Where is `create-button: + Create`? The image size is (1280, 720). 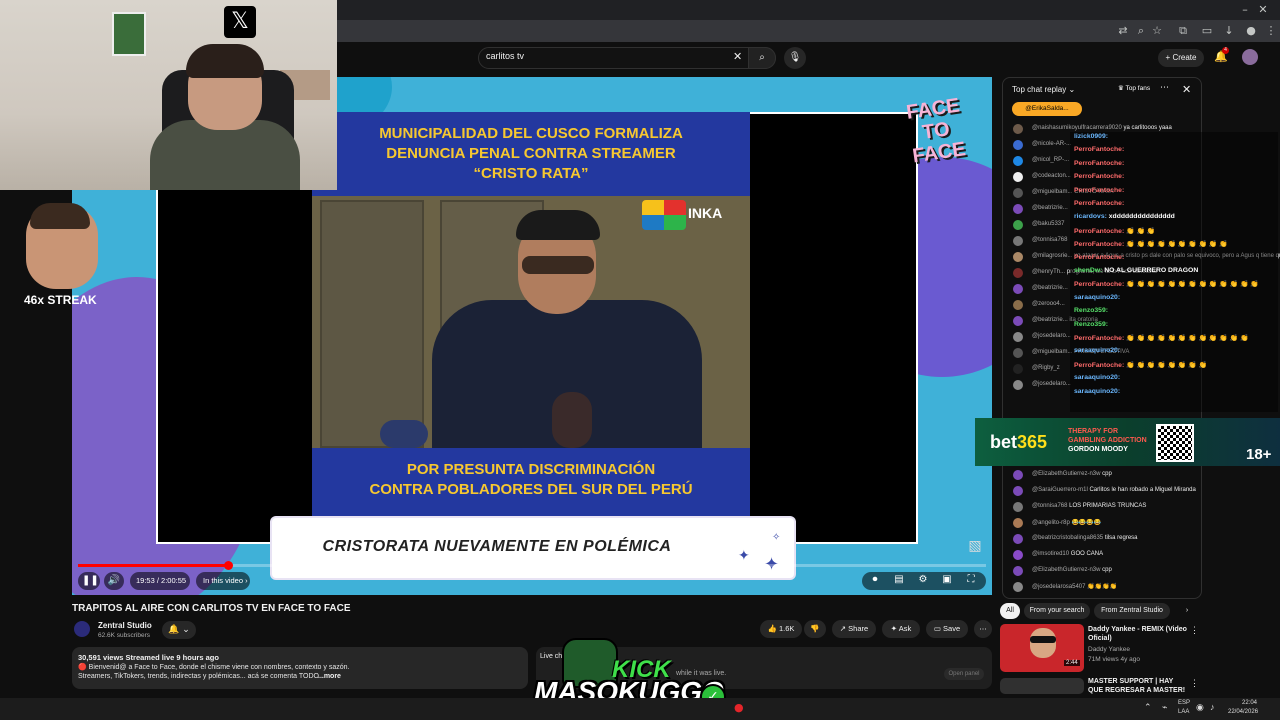 create-button: + Create is located at coordinates (1181, 58).